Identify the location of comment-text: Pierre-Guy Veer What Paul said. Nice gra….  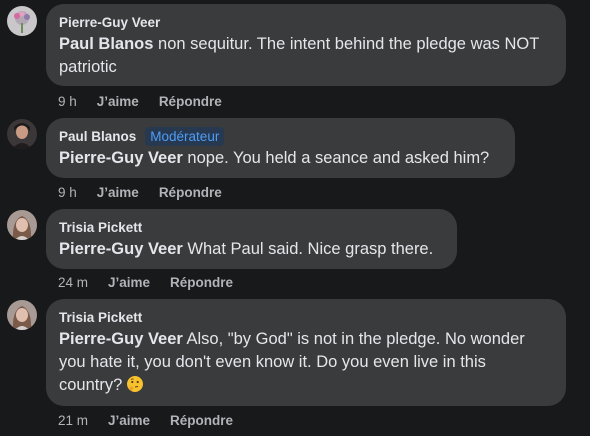
(251, 249).